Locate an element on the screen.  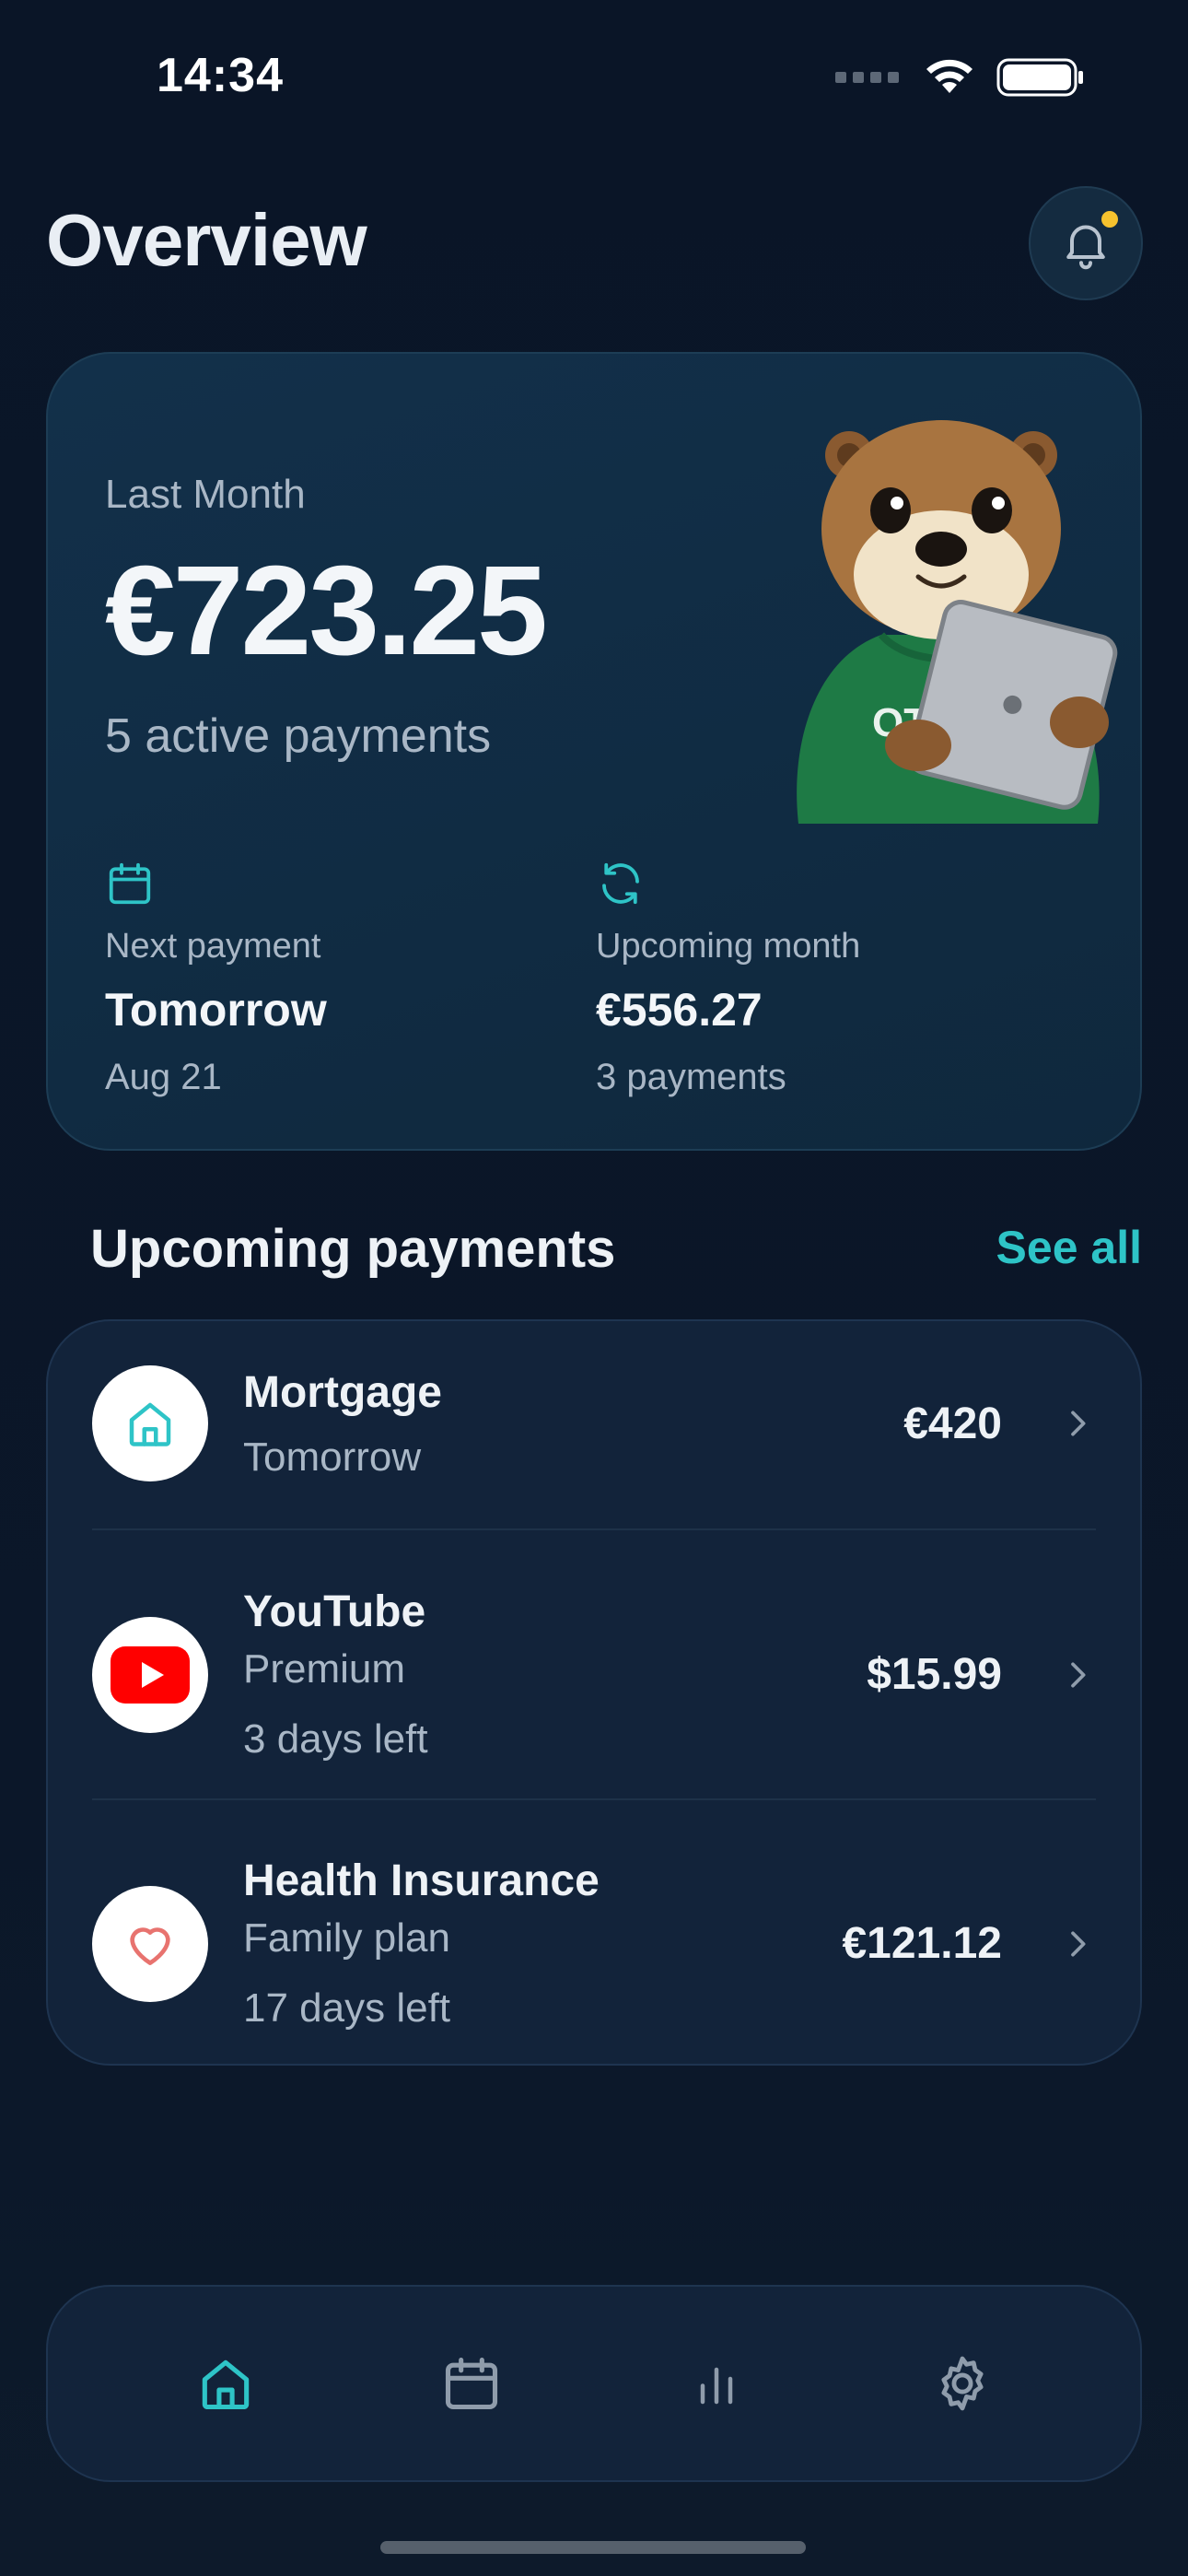
refresh-icon is located at coordinates (620, 883).